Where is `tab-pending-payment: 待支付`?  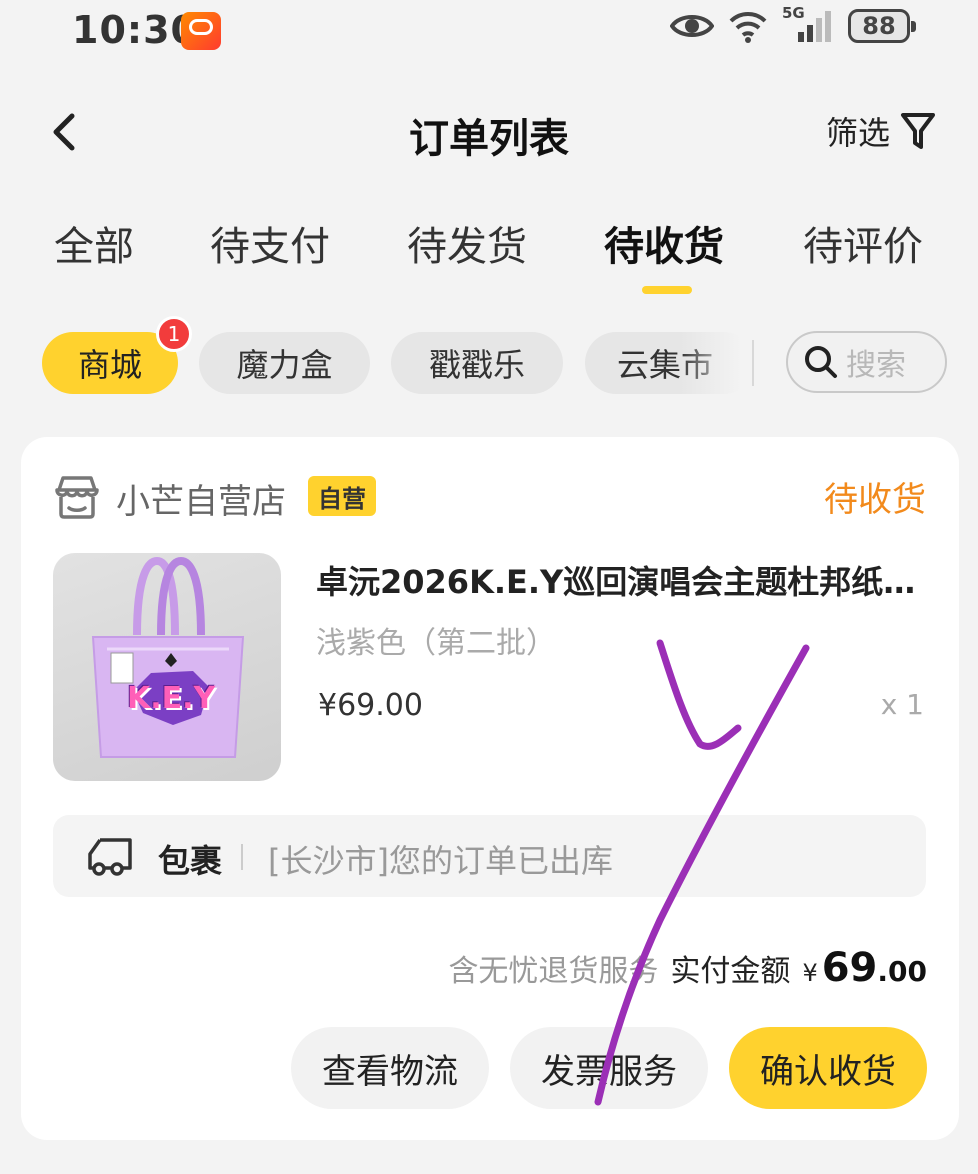 tab-pending-payment: 待支付 is located at coordinates (270, 243).